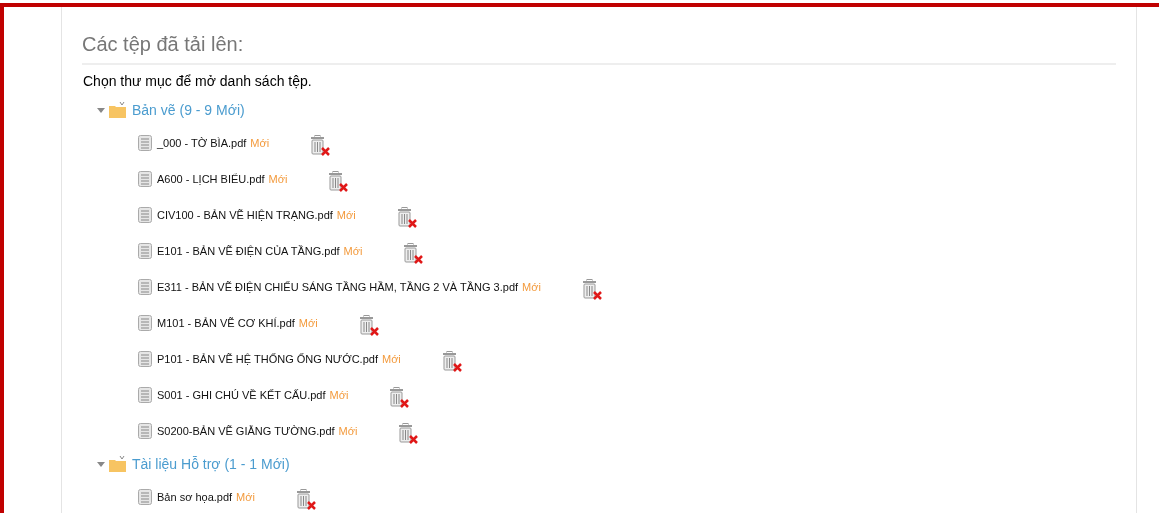 This screenshot has height=513, width=1159. Describe the element at coordinates (246, 431) in the screenshot. I see `file-link: S0200-BẢN VẼ GIẰNG TƯỜNG.pdf` at that location.